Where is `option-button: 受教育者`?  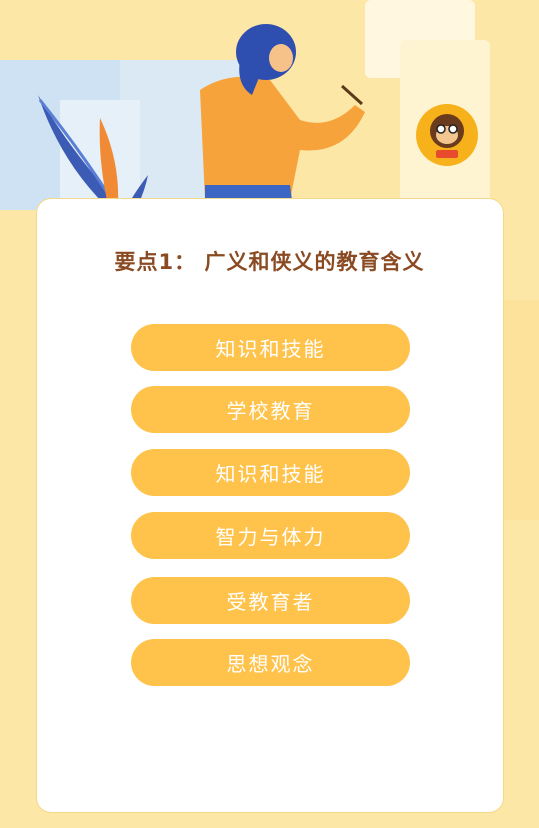 option-button: 受教育者 is located at coordinates (270, 600).